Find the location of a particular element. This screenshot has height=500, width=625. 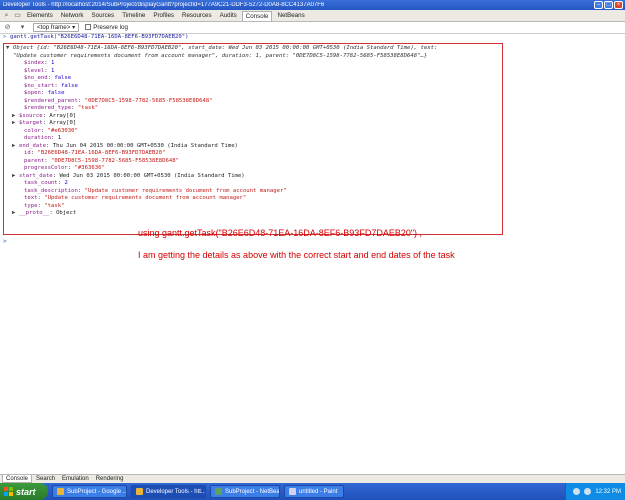

property-value: Array[0] is located at coordinates (63, 123).